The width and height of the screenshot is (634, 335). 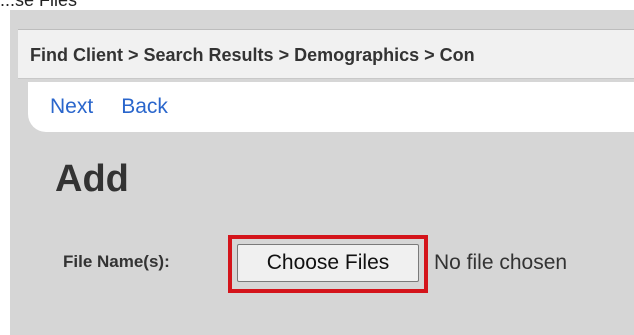 What do you see at coordinates (328, 263) in the screenshot?
I see `choose-files-button: Choose Files` at bounding box center [328, 263].